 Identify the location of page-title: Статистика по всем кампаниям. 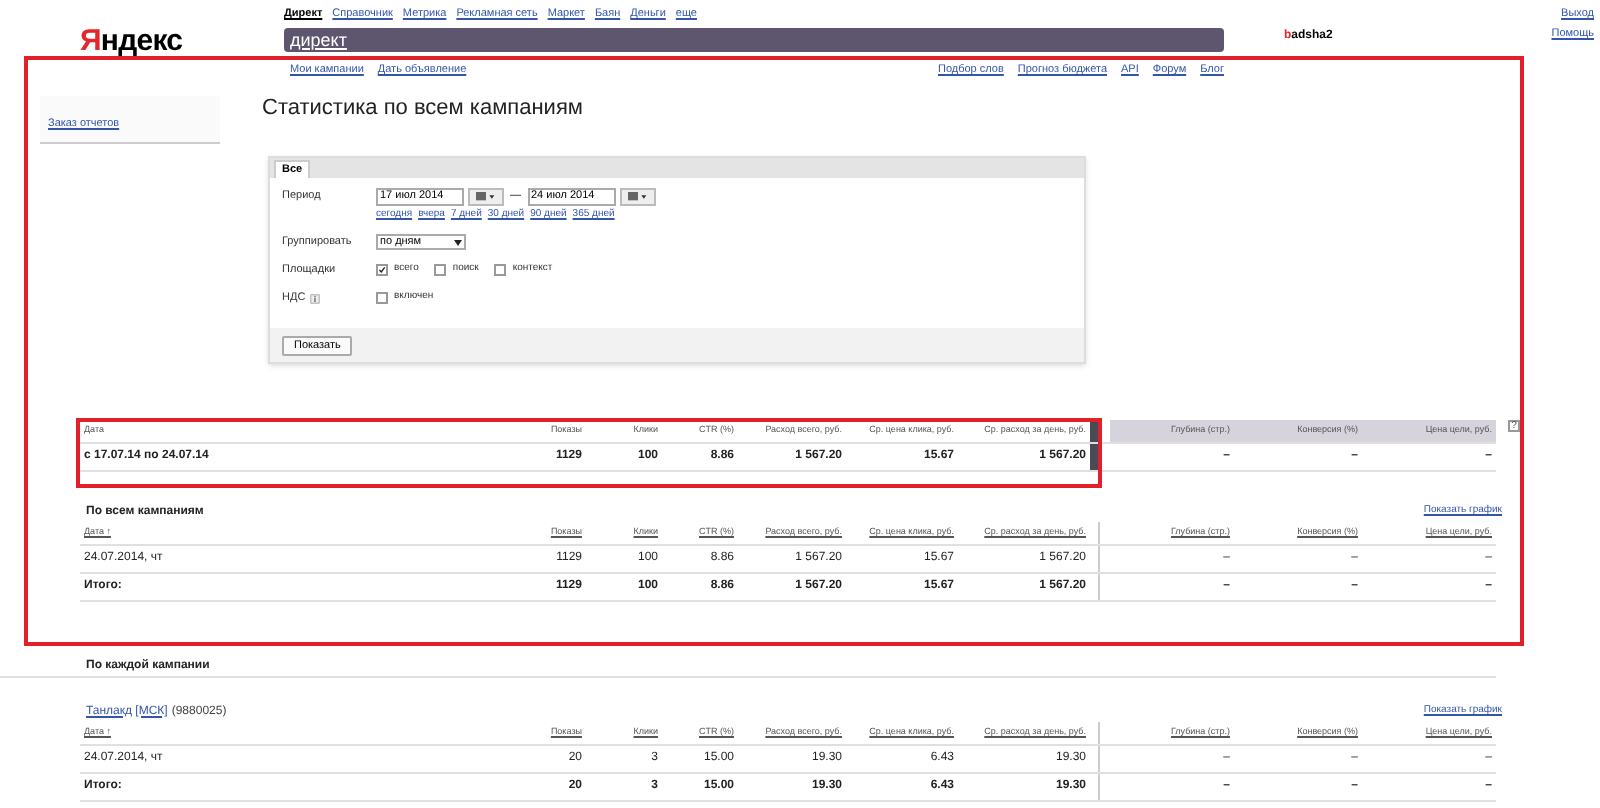
(423, 109).